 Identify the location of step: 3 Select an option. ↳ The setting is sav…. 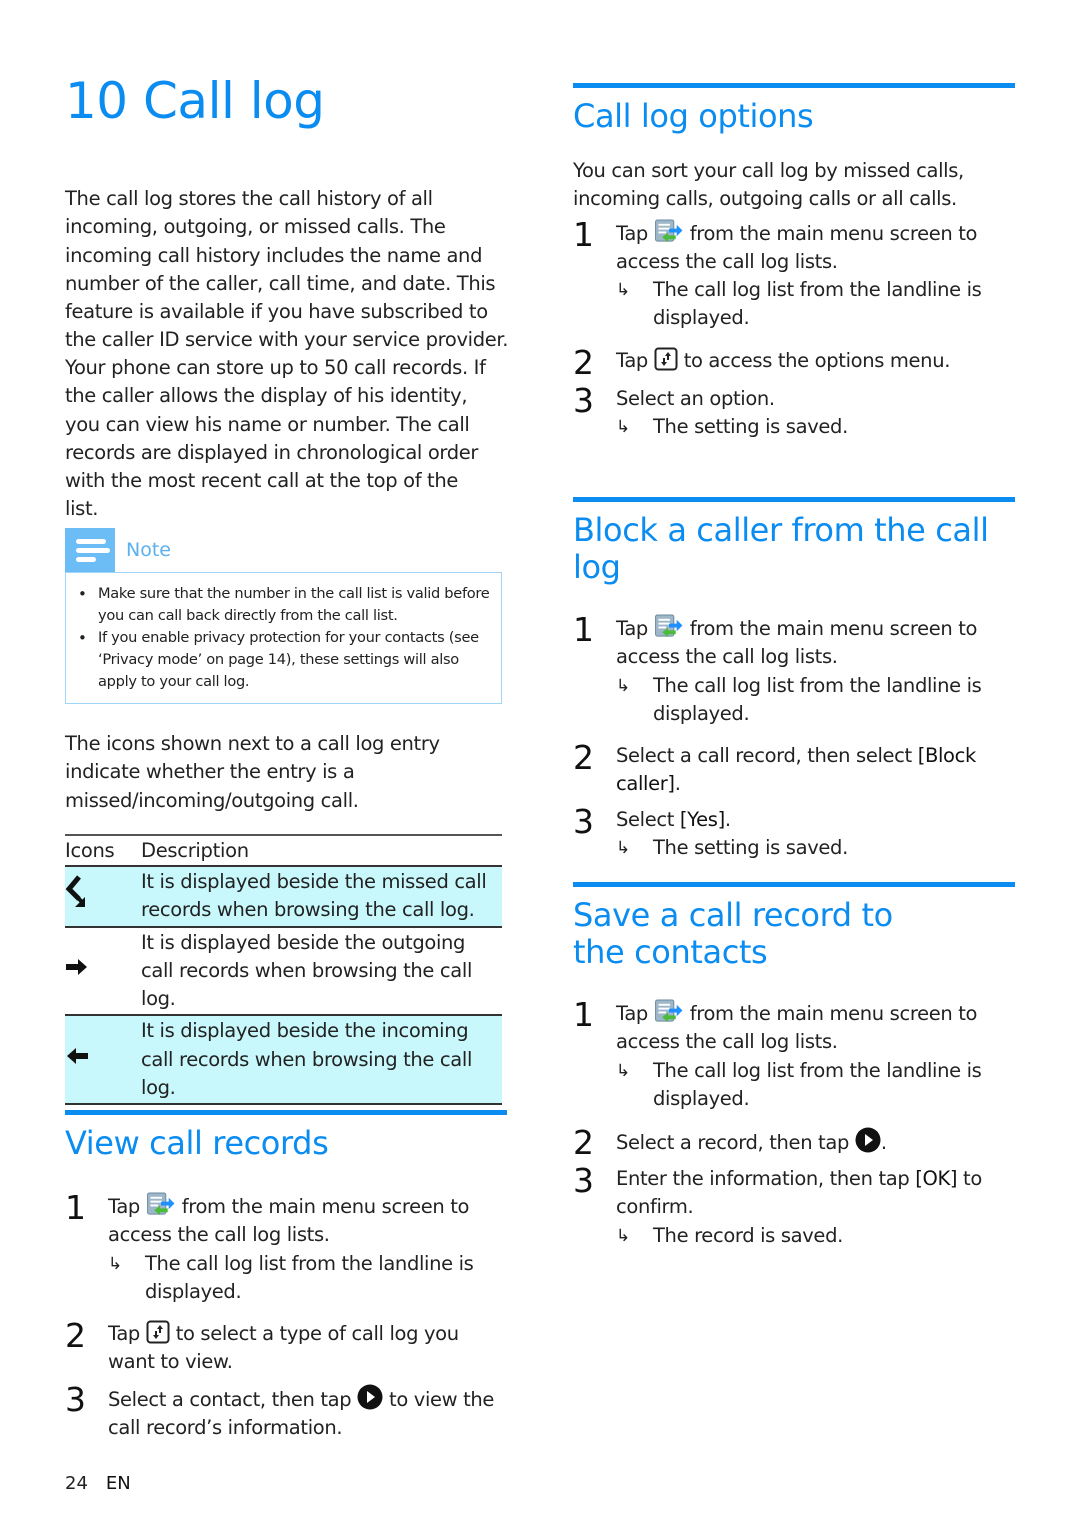
(794, 413).